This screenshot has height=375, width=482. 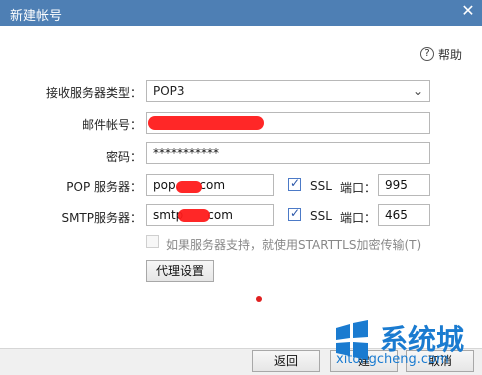 I want to click on pop-redaction, so click(x=189, y=187).